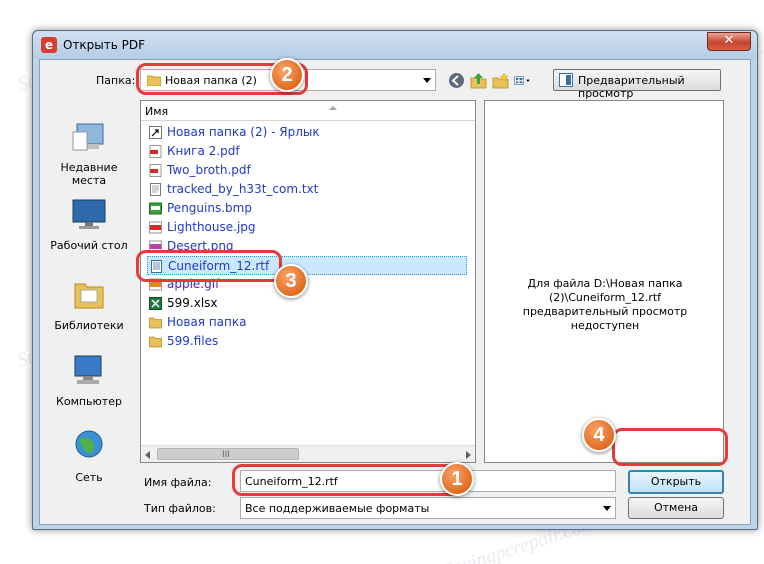  I want to click on file-name: Новая папка (2) - Ярлык, so click(243, 132).